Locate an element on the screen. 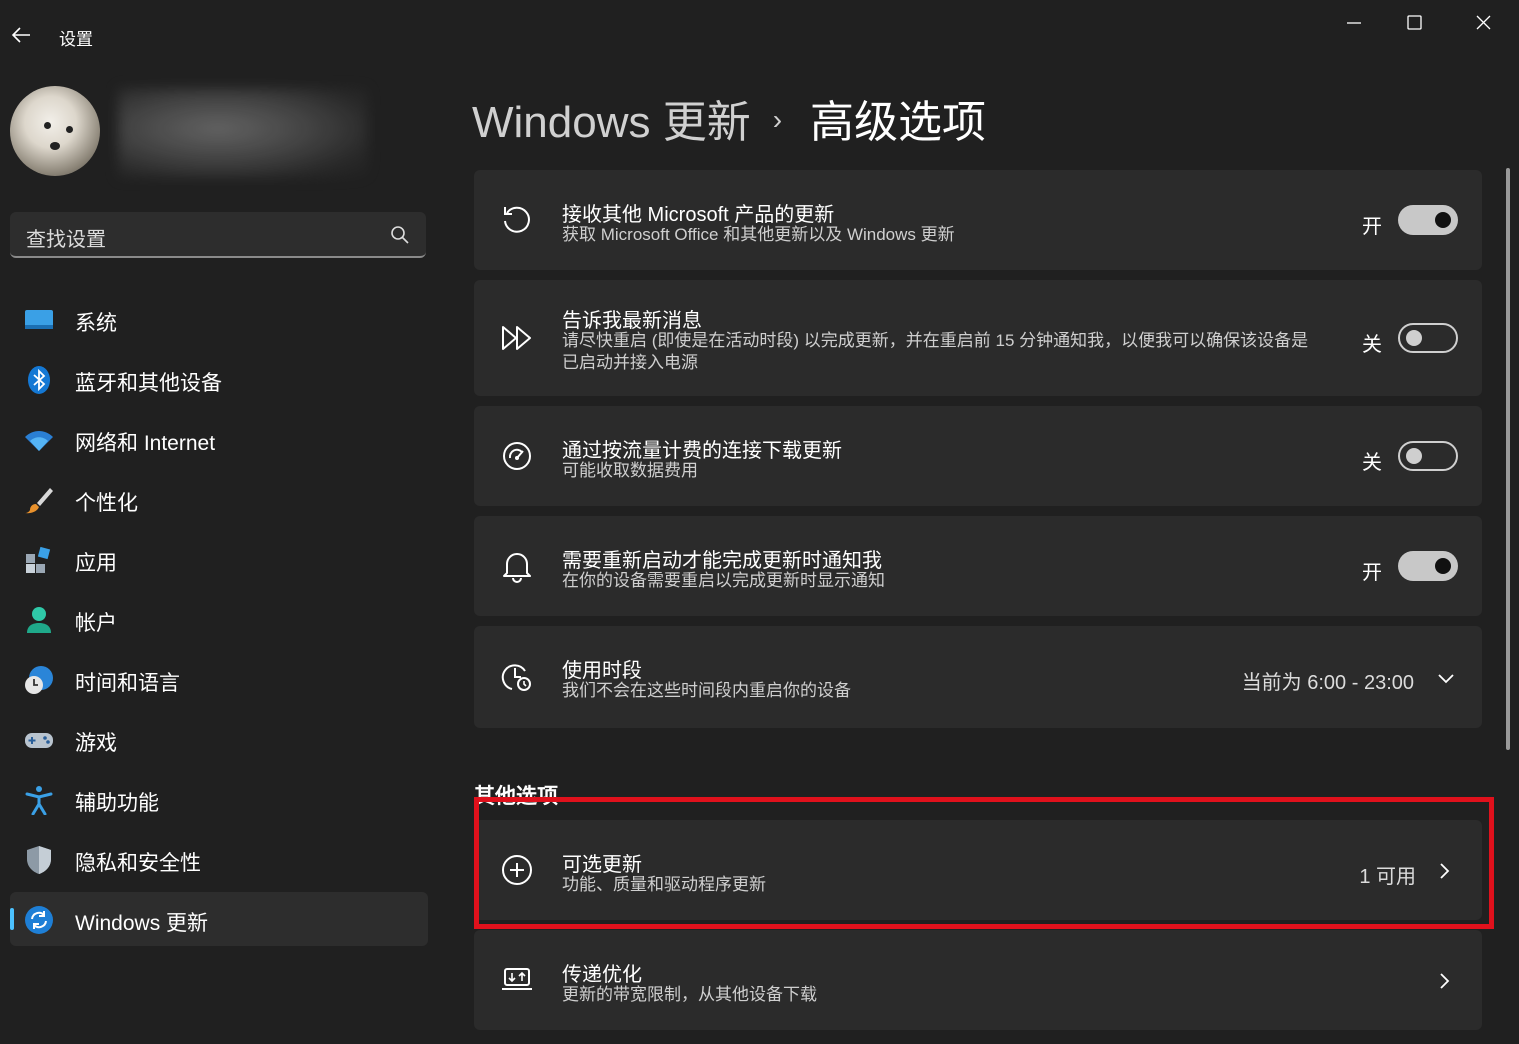  setting-optional-updates: 可选更新 功能、质量和驱动程序更新 1 可用 is located at coordinates (978, 870).